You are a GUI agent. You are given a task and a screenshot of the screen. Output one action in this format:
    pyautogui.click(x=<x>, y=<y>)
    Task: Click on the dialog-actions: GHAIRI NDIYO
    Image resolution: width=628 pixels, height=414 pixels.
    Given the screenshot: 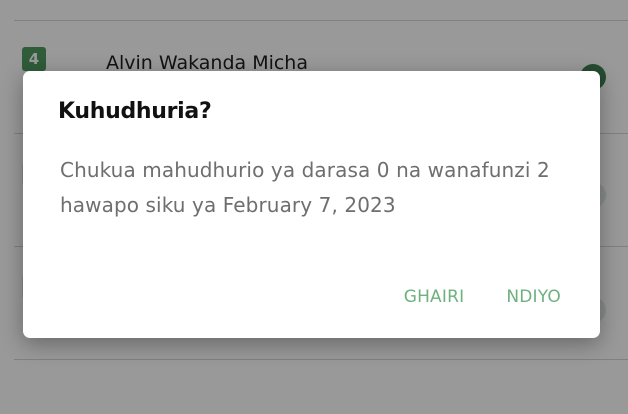 What is the action you would take?
    pyautogui.click(x=482, y=297)
    